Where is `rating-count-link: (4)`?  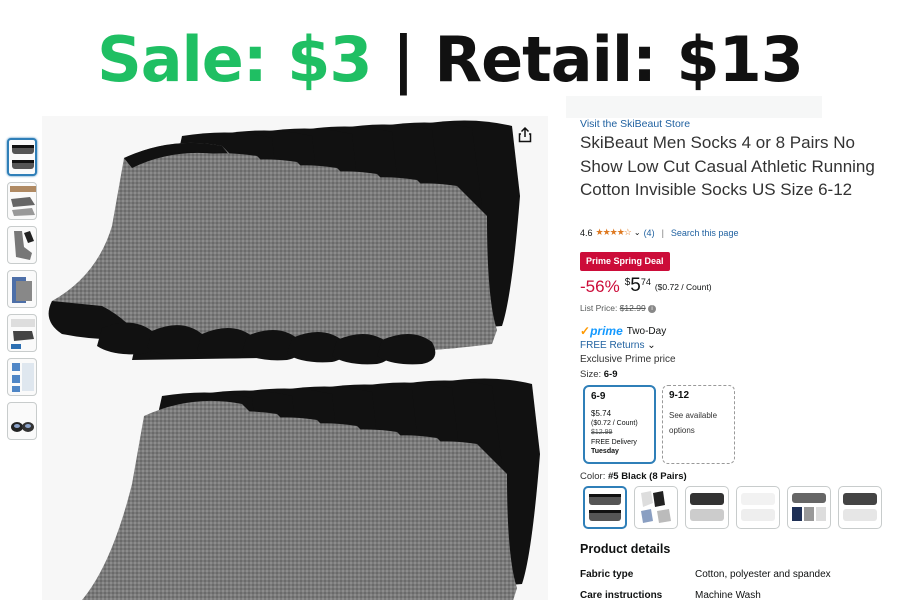
rating-count-link: (4) is located at coordinates (649, 233).